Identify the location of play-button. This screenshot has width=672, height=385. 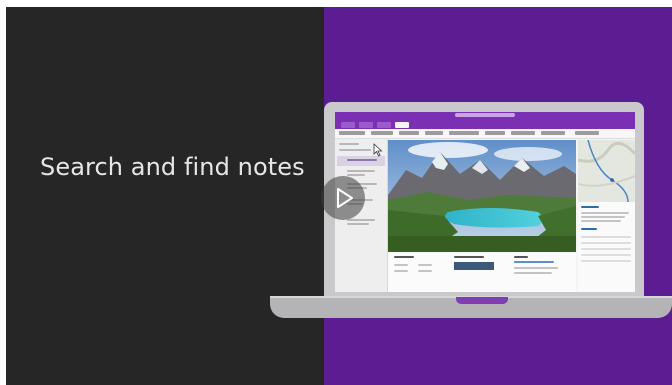
(343, 198).